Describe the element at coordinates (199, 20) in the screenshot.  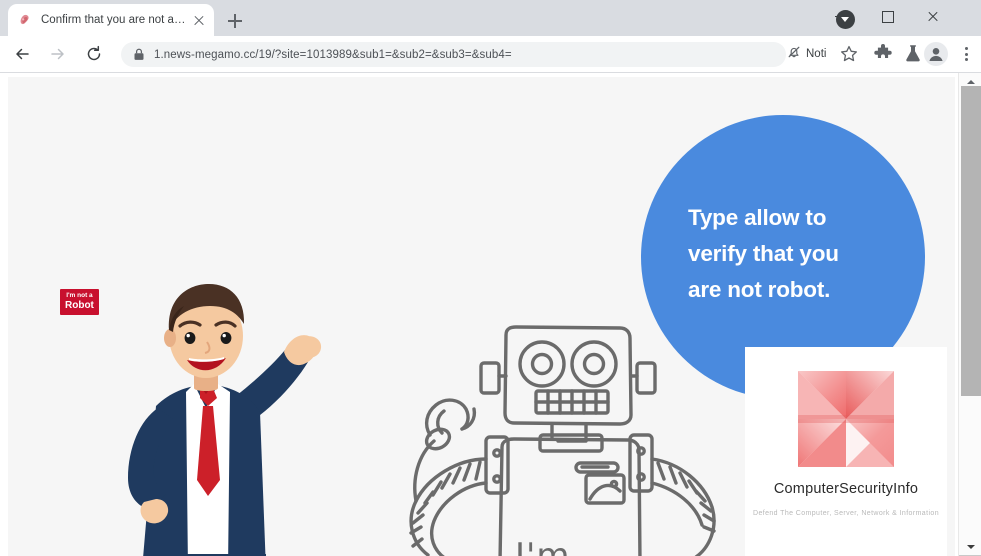
I see `close-tab-icon` at that location.